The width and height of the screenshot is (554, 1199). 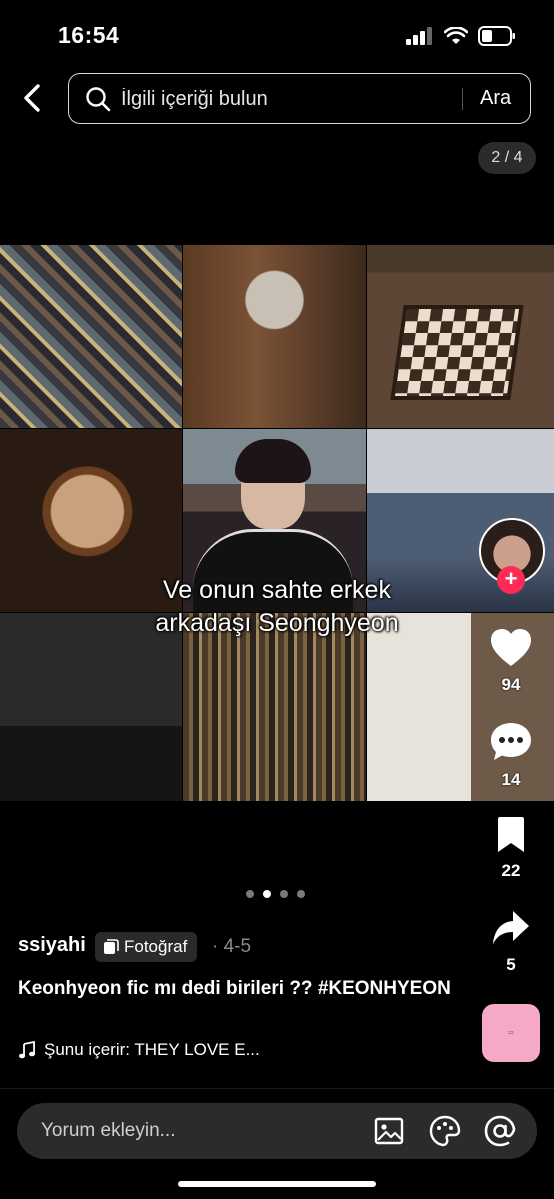 I want to click on search-icon, so click(x=98, y=99).